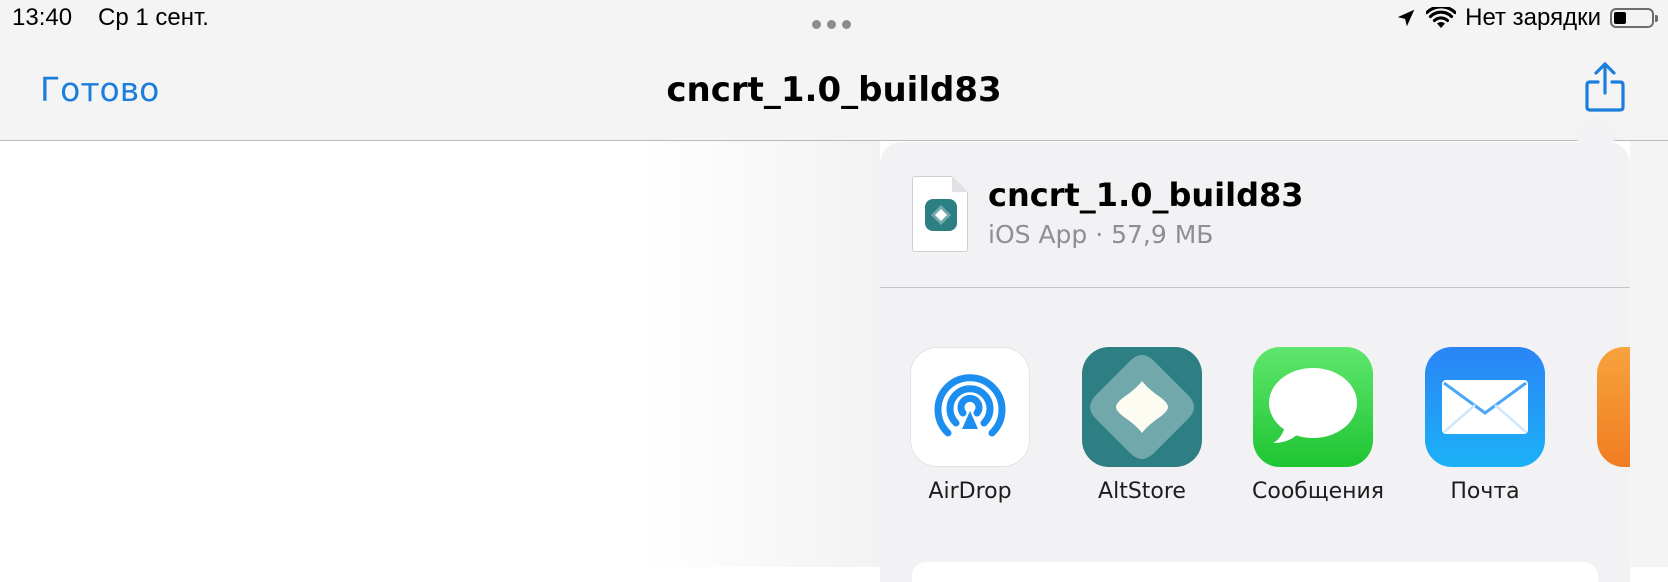 The height and width of the screenshot is (582, 1668). I want to click on file-icon, so click(940, 214).